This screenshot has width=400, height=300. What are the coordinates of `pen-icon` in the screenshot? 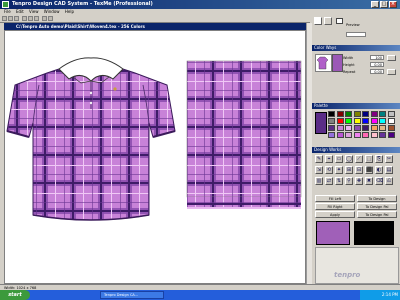 It's located at (328, 21).